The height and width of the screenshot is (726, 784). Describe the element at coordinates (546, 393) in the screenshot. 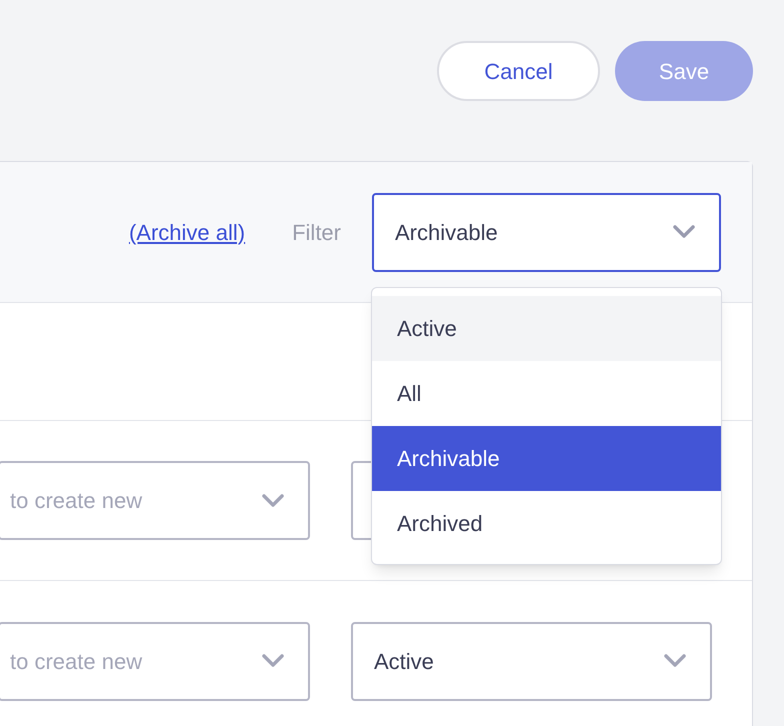

I see `filter-option: All` at that location.